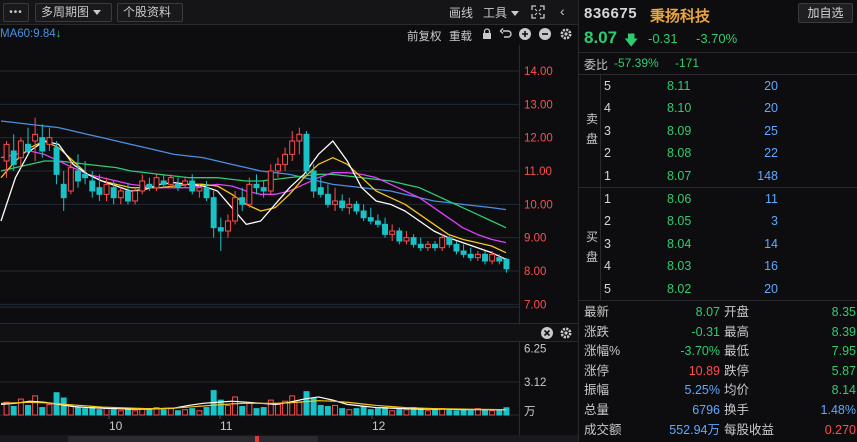  Describe the element at coordinates (679, 243) in the screenshot. I see `bid-price: 8.04` at that location.